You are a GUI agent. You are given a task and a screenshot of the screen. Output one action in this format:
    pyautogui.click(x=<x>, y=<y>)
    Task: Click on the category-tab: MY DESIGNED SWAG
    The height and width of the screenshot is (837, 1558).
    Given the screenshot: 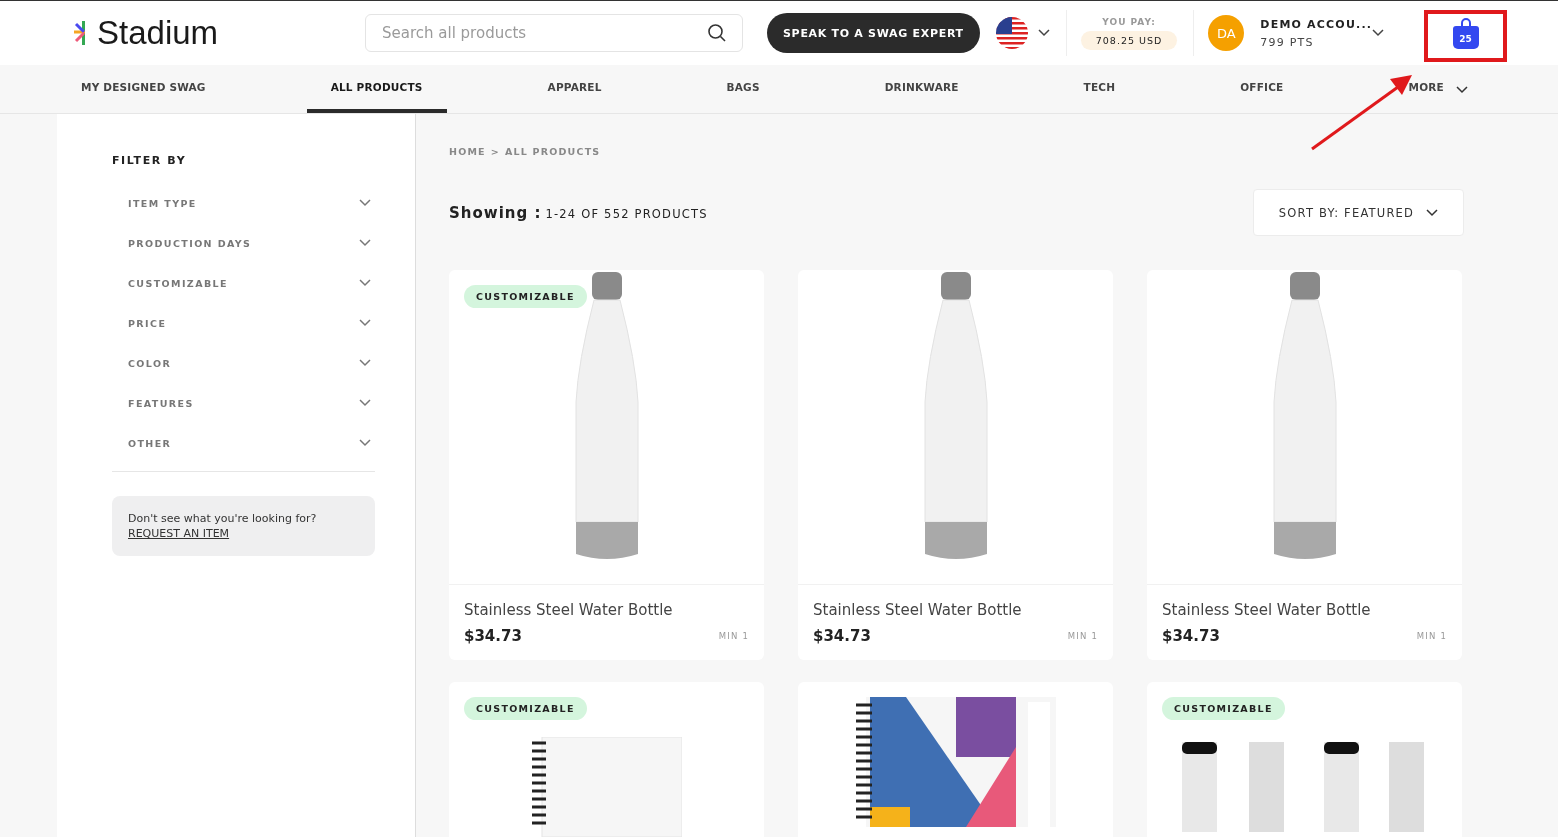 What is the action you would take?
    pyautogui.click(x=143, y=89)
    